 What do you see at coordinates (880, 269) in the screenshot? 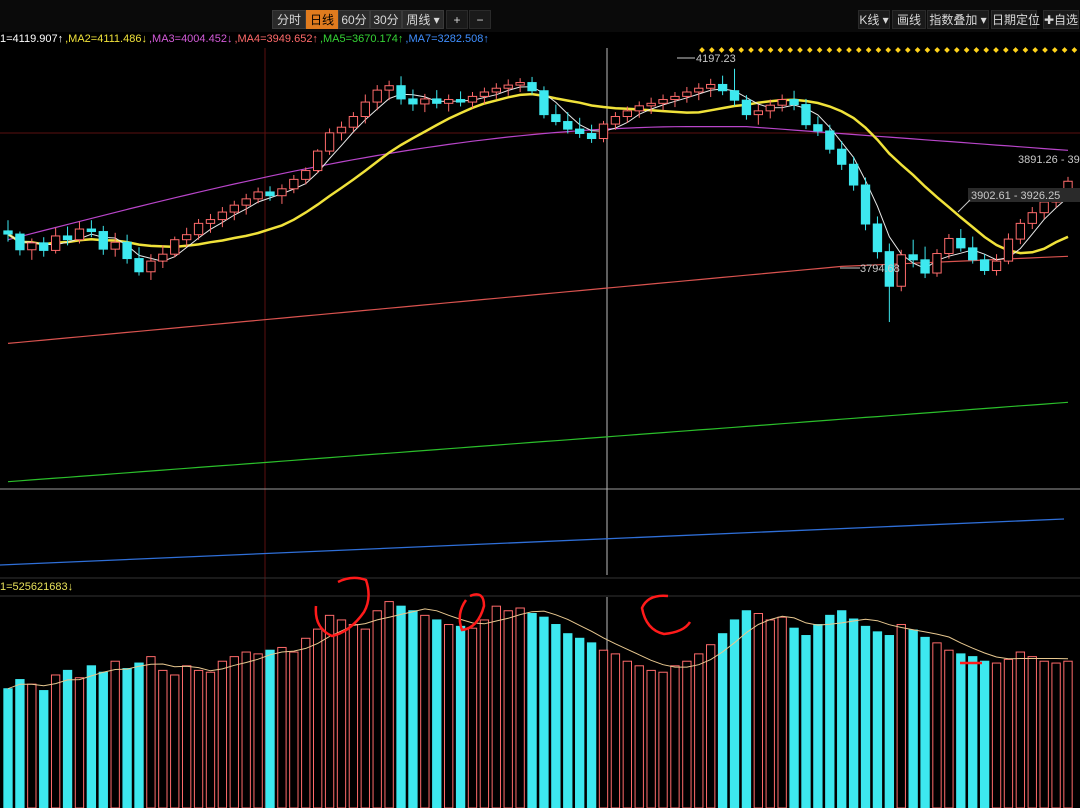
I see `price-label: 3794.68` at bounding box center [880, 269].